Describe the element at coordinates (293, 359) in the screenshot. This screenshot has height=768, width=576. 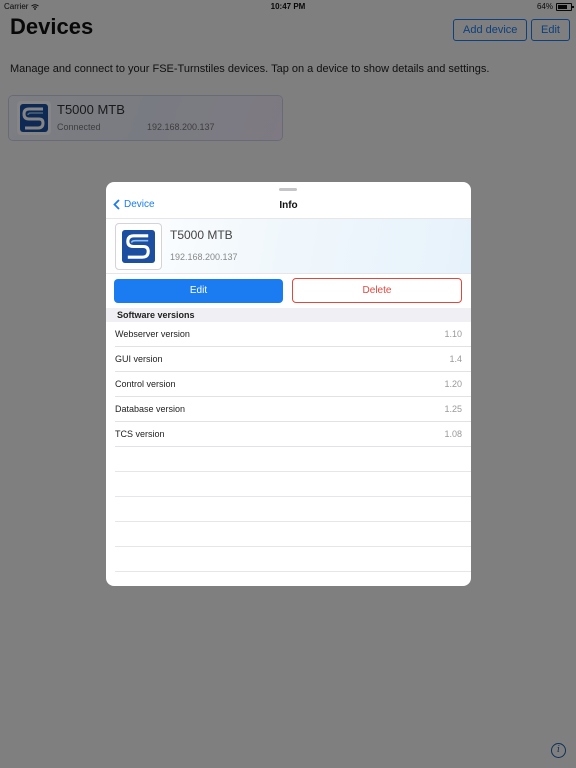
I see `list-item: GUI version 1.4` at that location.